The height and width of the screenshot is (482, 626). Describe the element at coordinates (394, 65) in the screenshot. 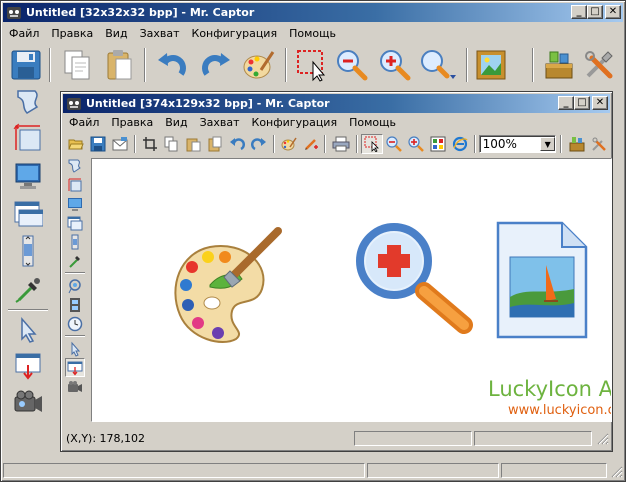

I see `zoom-in-button` at that location.